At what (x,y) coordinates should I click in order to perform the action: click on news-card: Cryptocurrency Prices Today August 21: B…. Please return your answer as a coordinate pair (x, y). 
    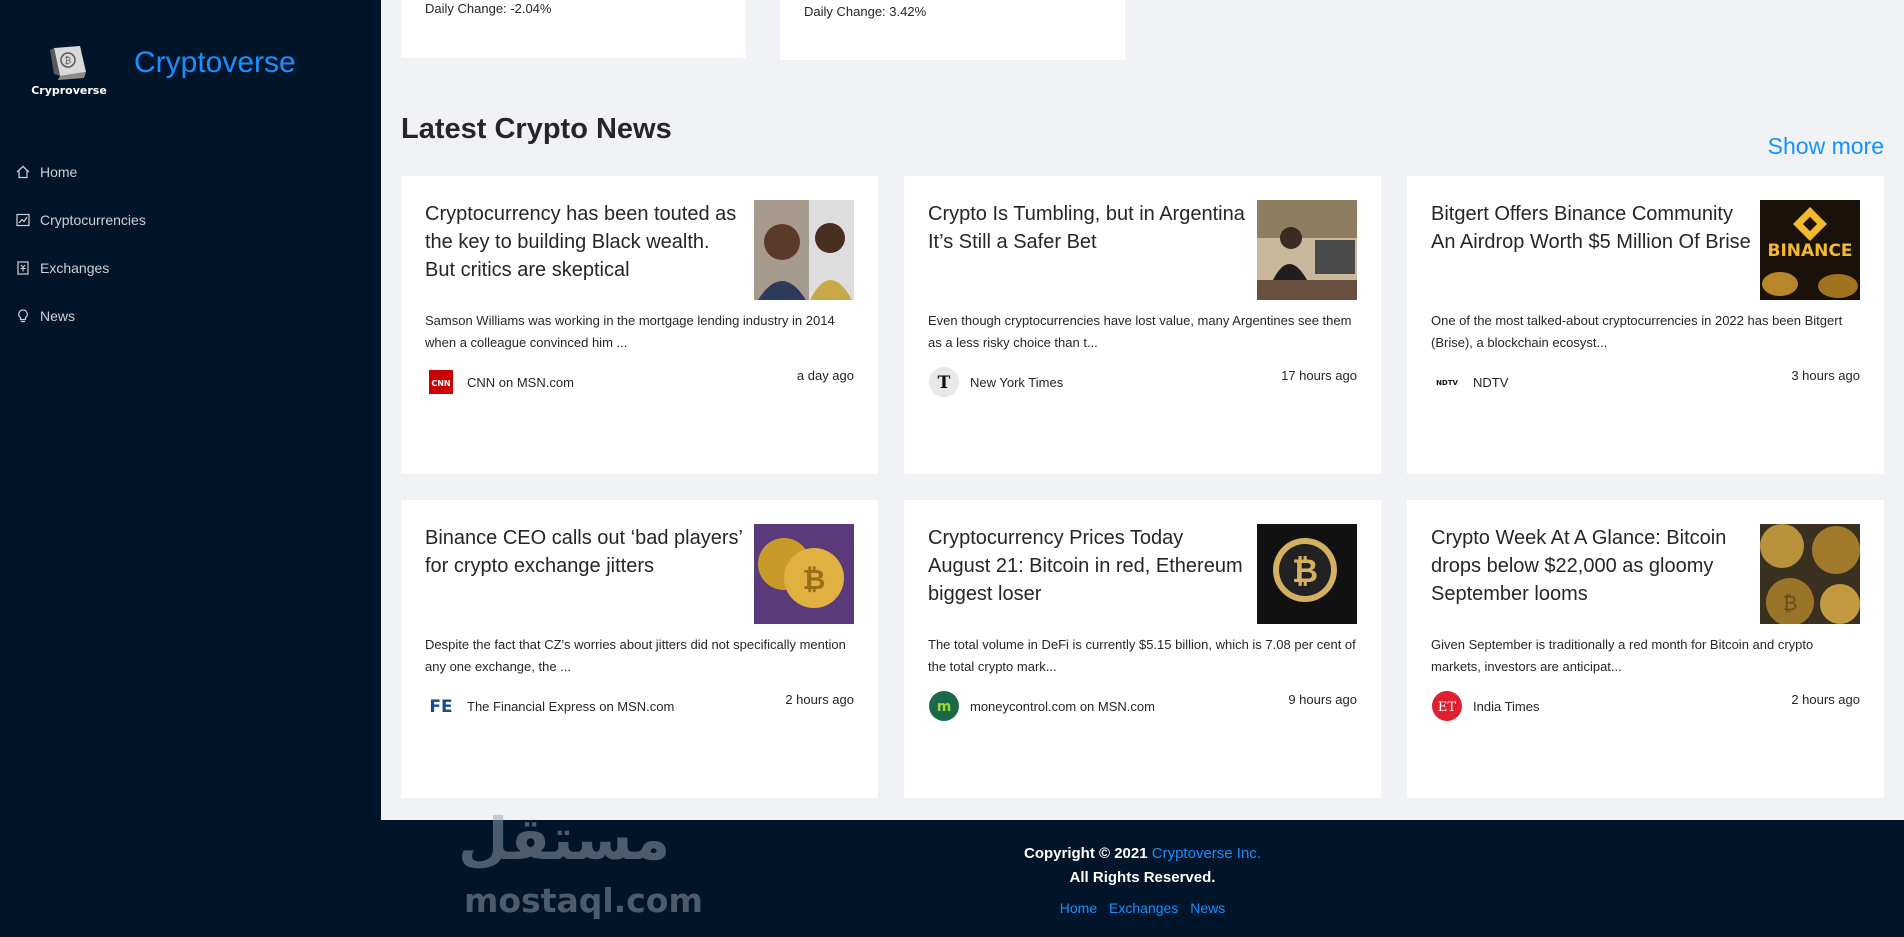
    Looking at the image, I should click on (1142, 649).